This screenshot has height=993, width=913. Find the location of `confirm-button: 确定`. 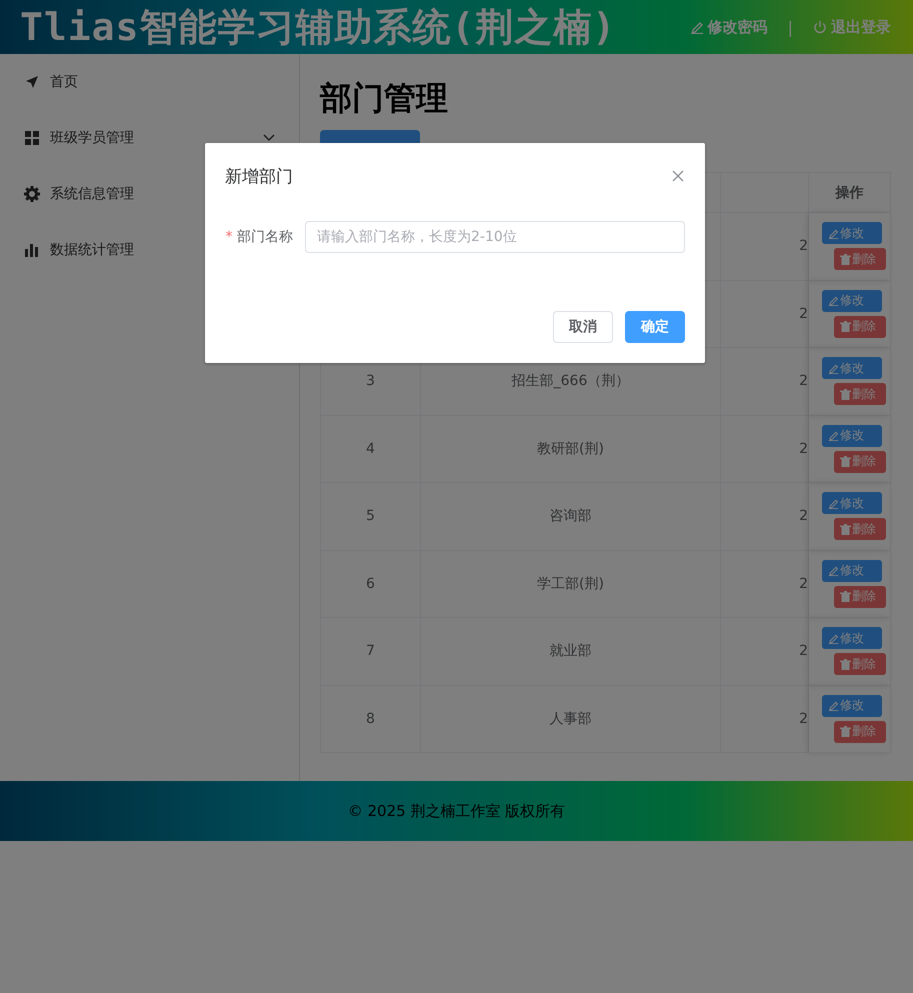

confirm-button: 确定 is located at coordinates (655, 327).